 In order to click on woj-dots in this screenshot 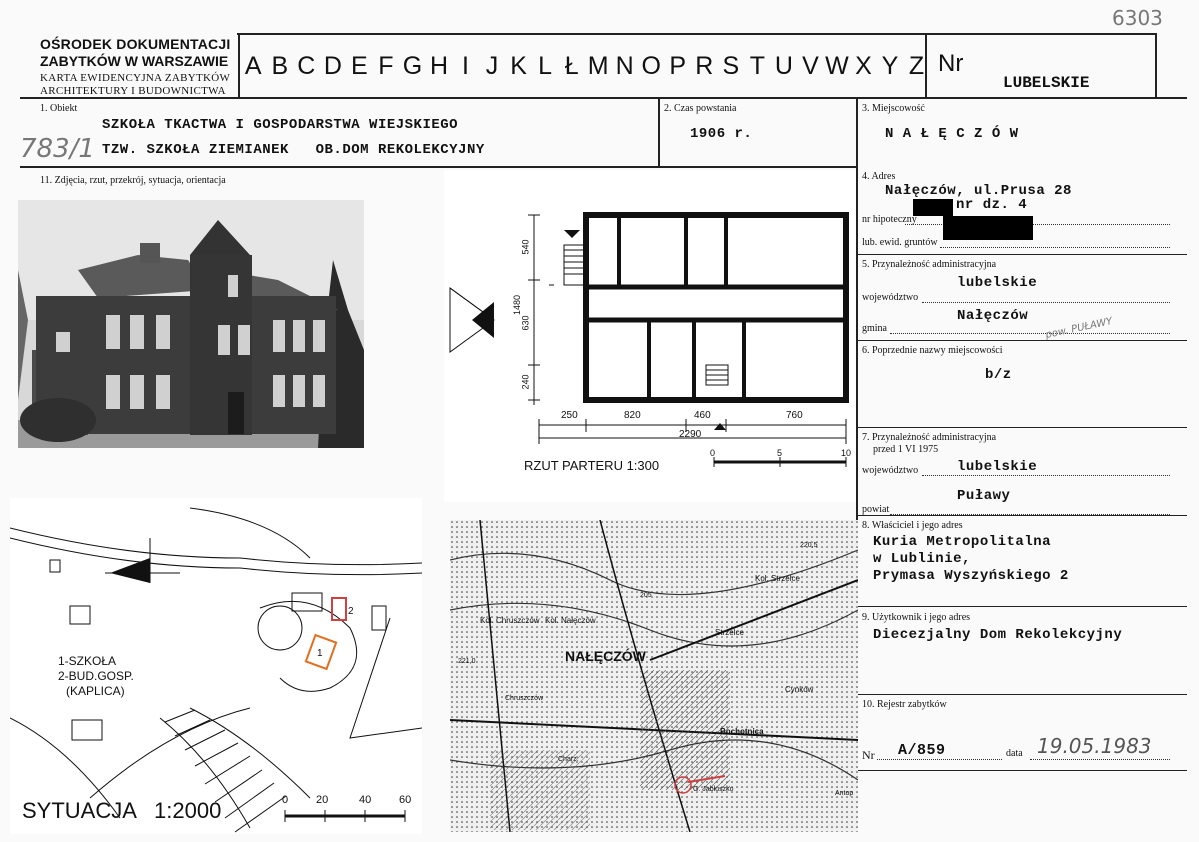, I will do `click(1046, 302)`.